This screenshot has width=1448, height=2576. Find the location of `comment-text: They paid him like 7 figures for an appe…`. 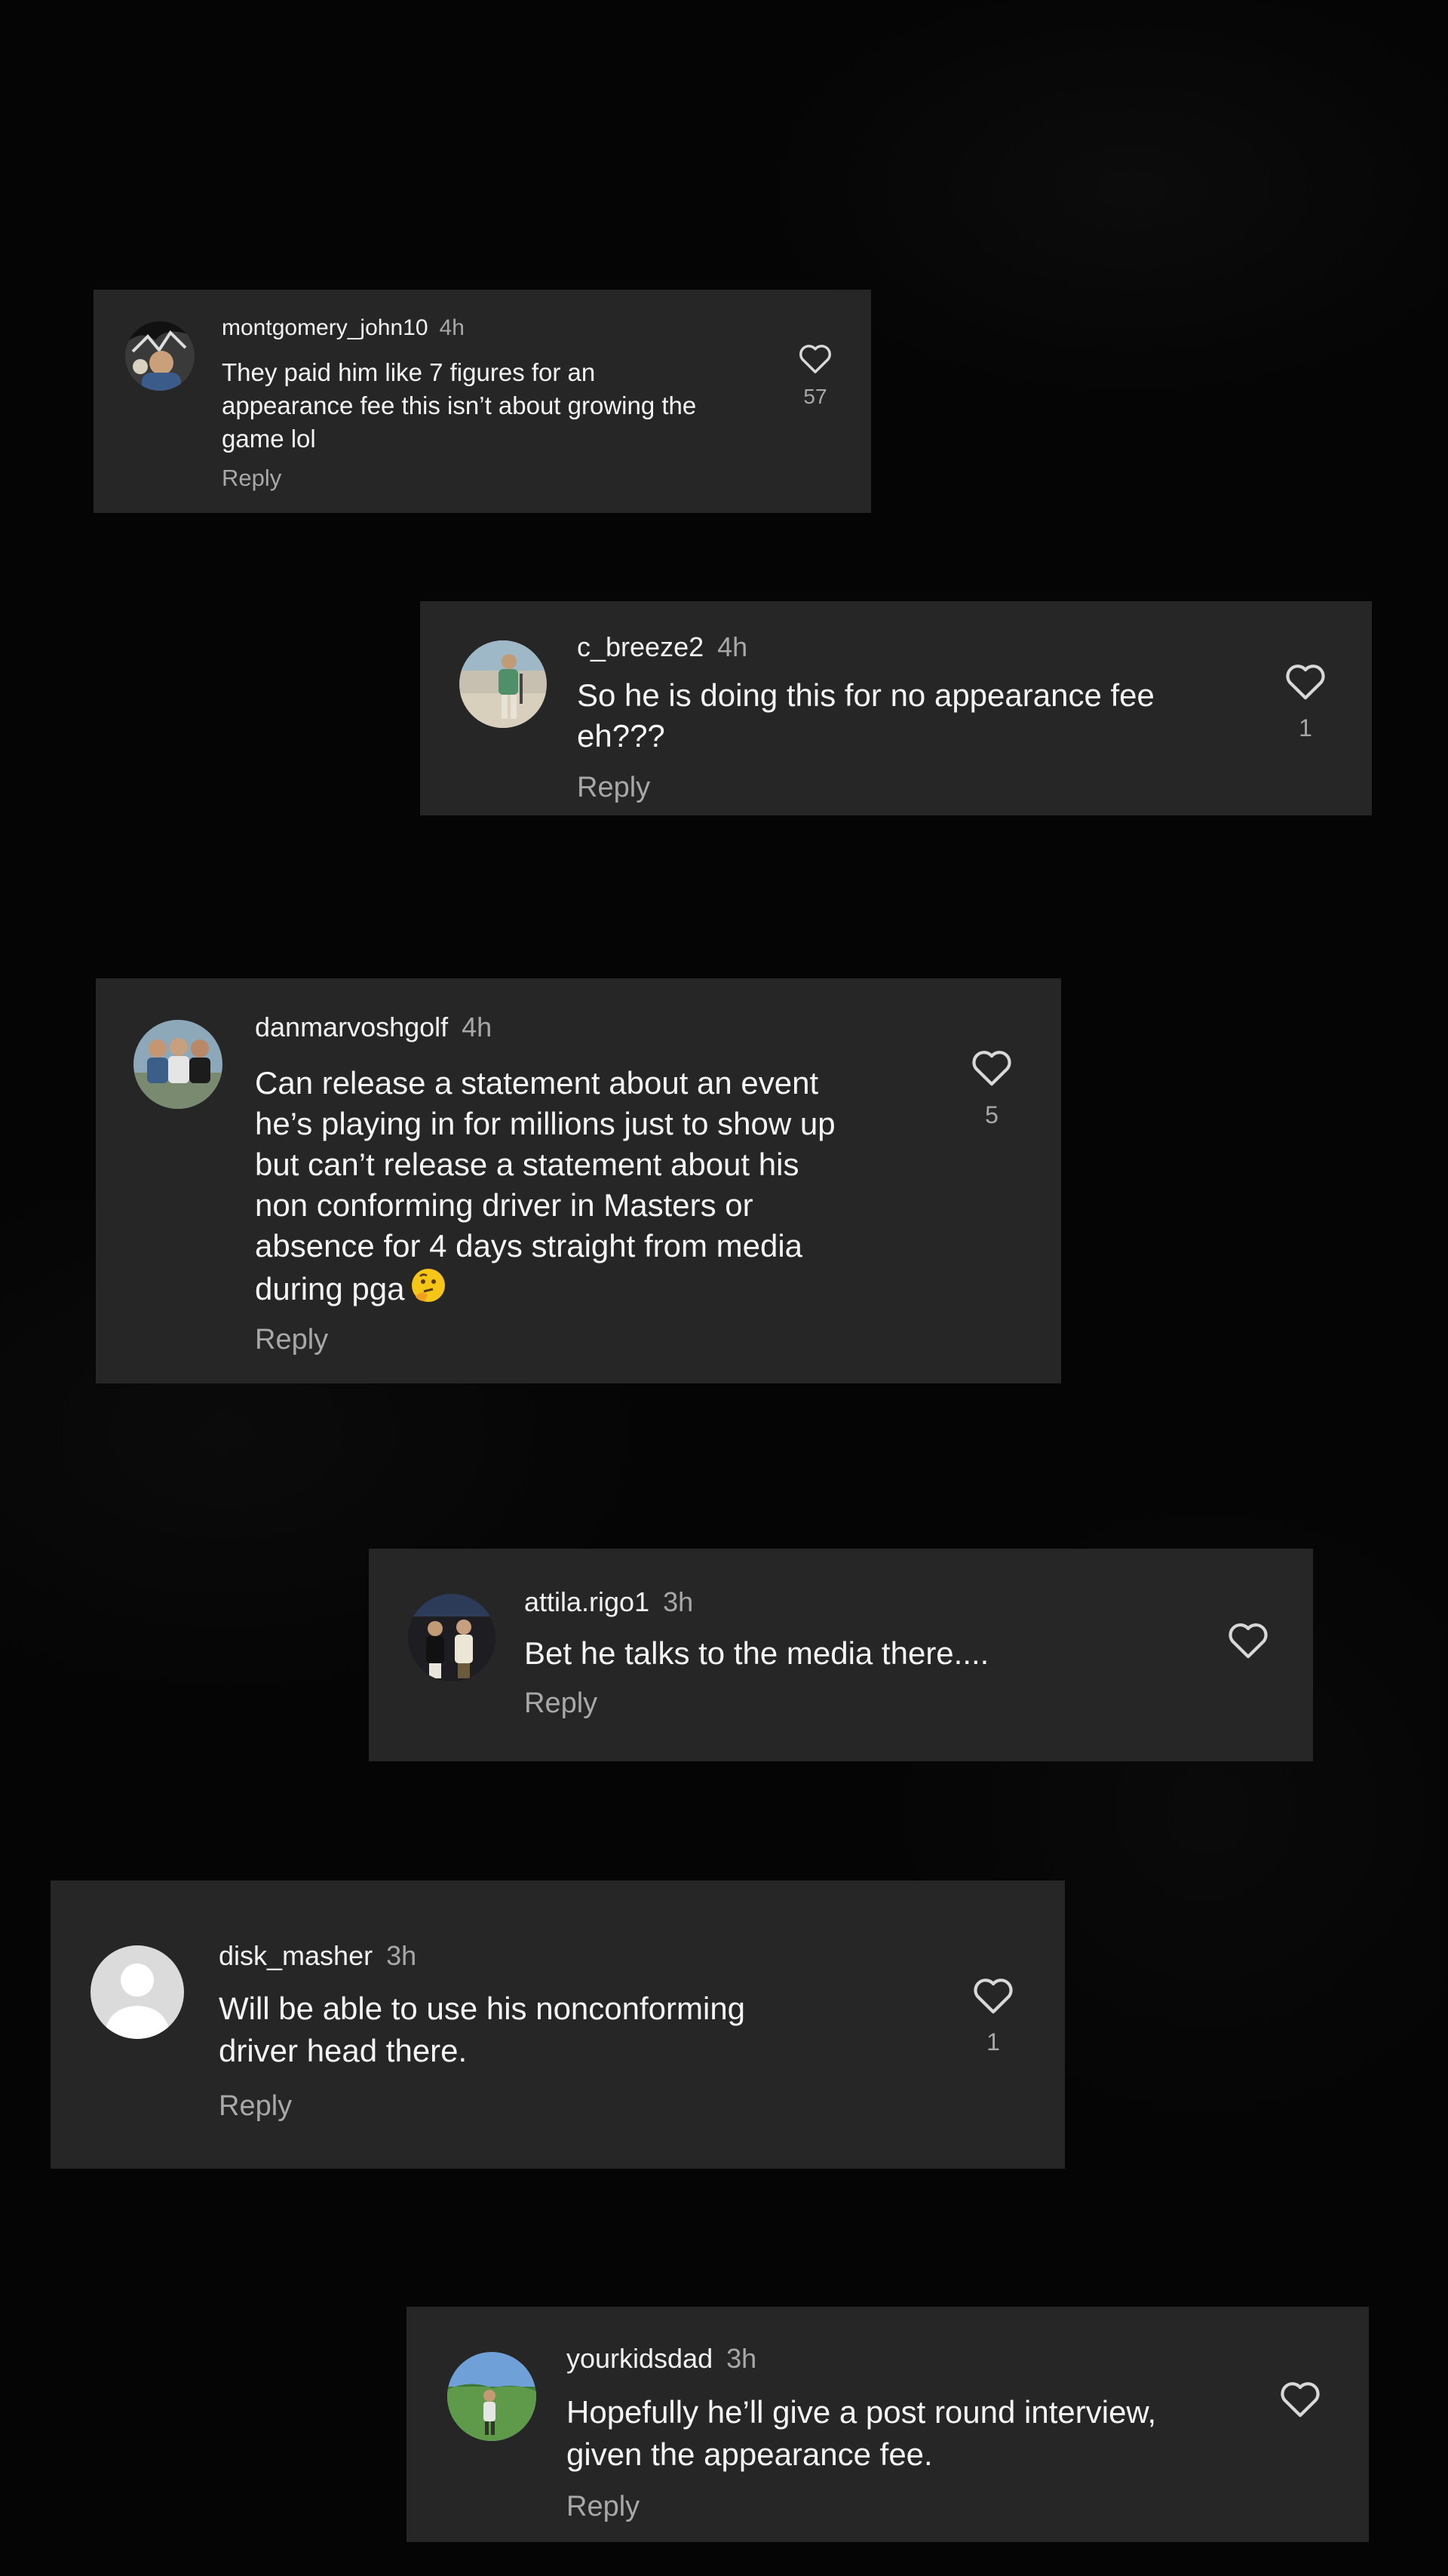

comment-text: They paid him like 7 figures for an appe… is located at coordinates (459, 405).